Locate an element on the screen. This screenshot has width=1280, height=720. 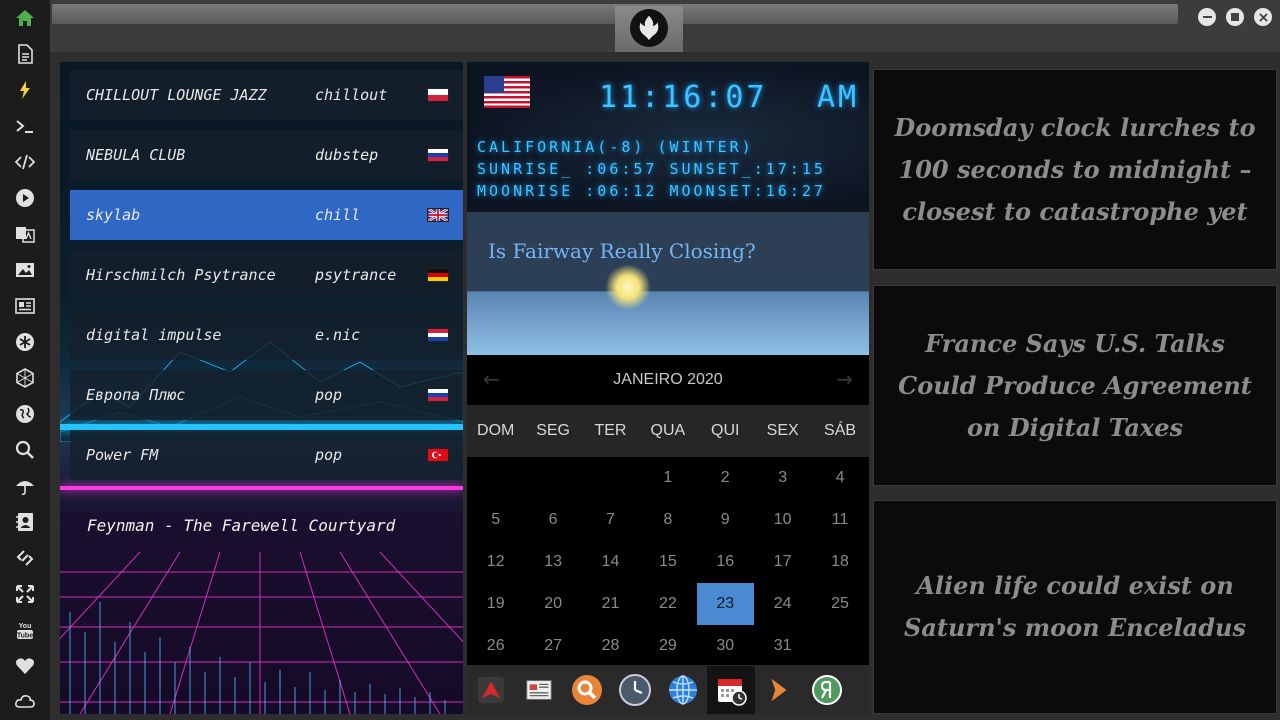
calendar-day: 2 is located at coordinates (725, 478).